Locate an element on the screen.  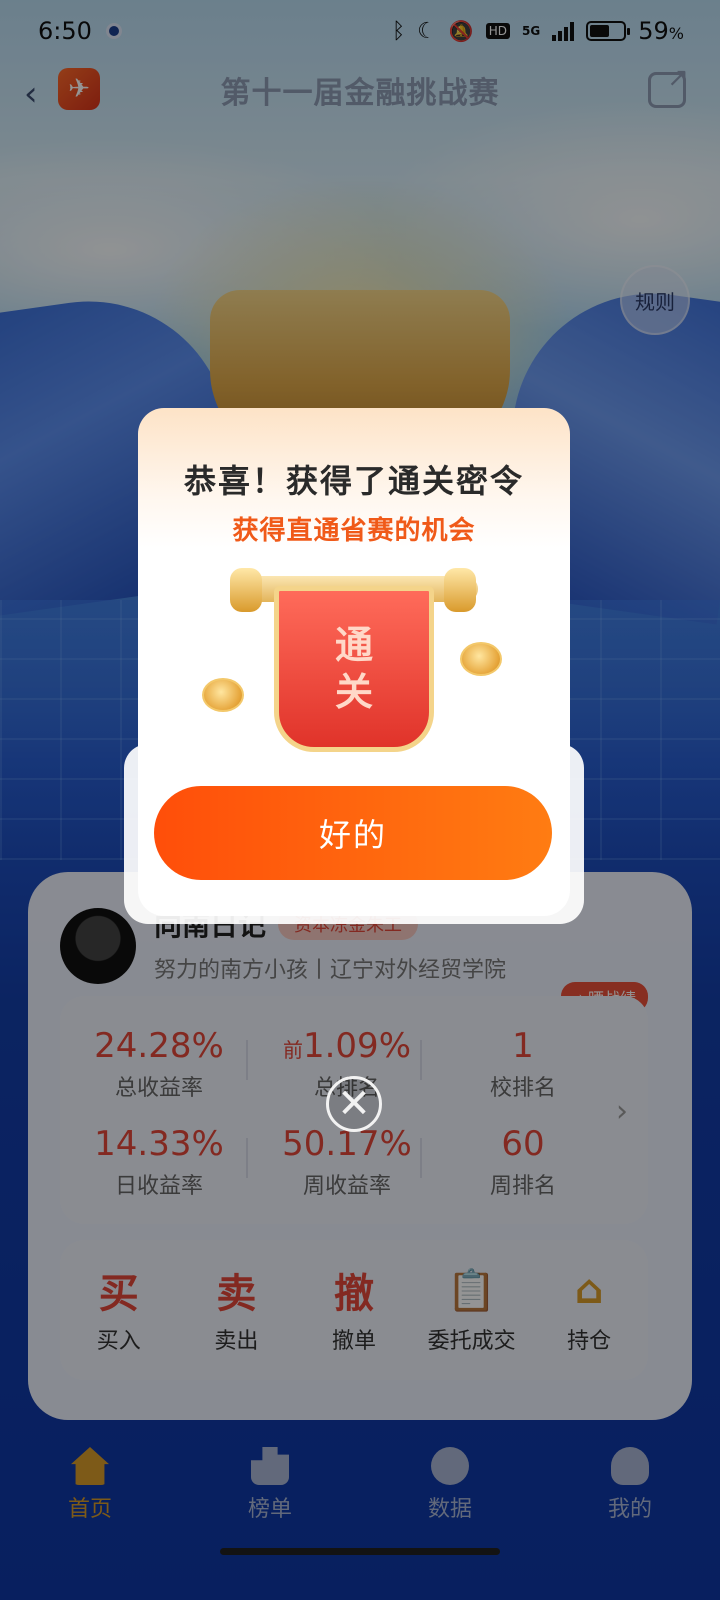
close-icon: ✕ is located at coordinates (354, 1104).